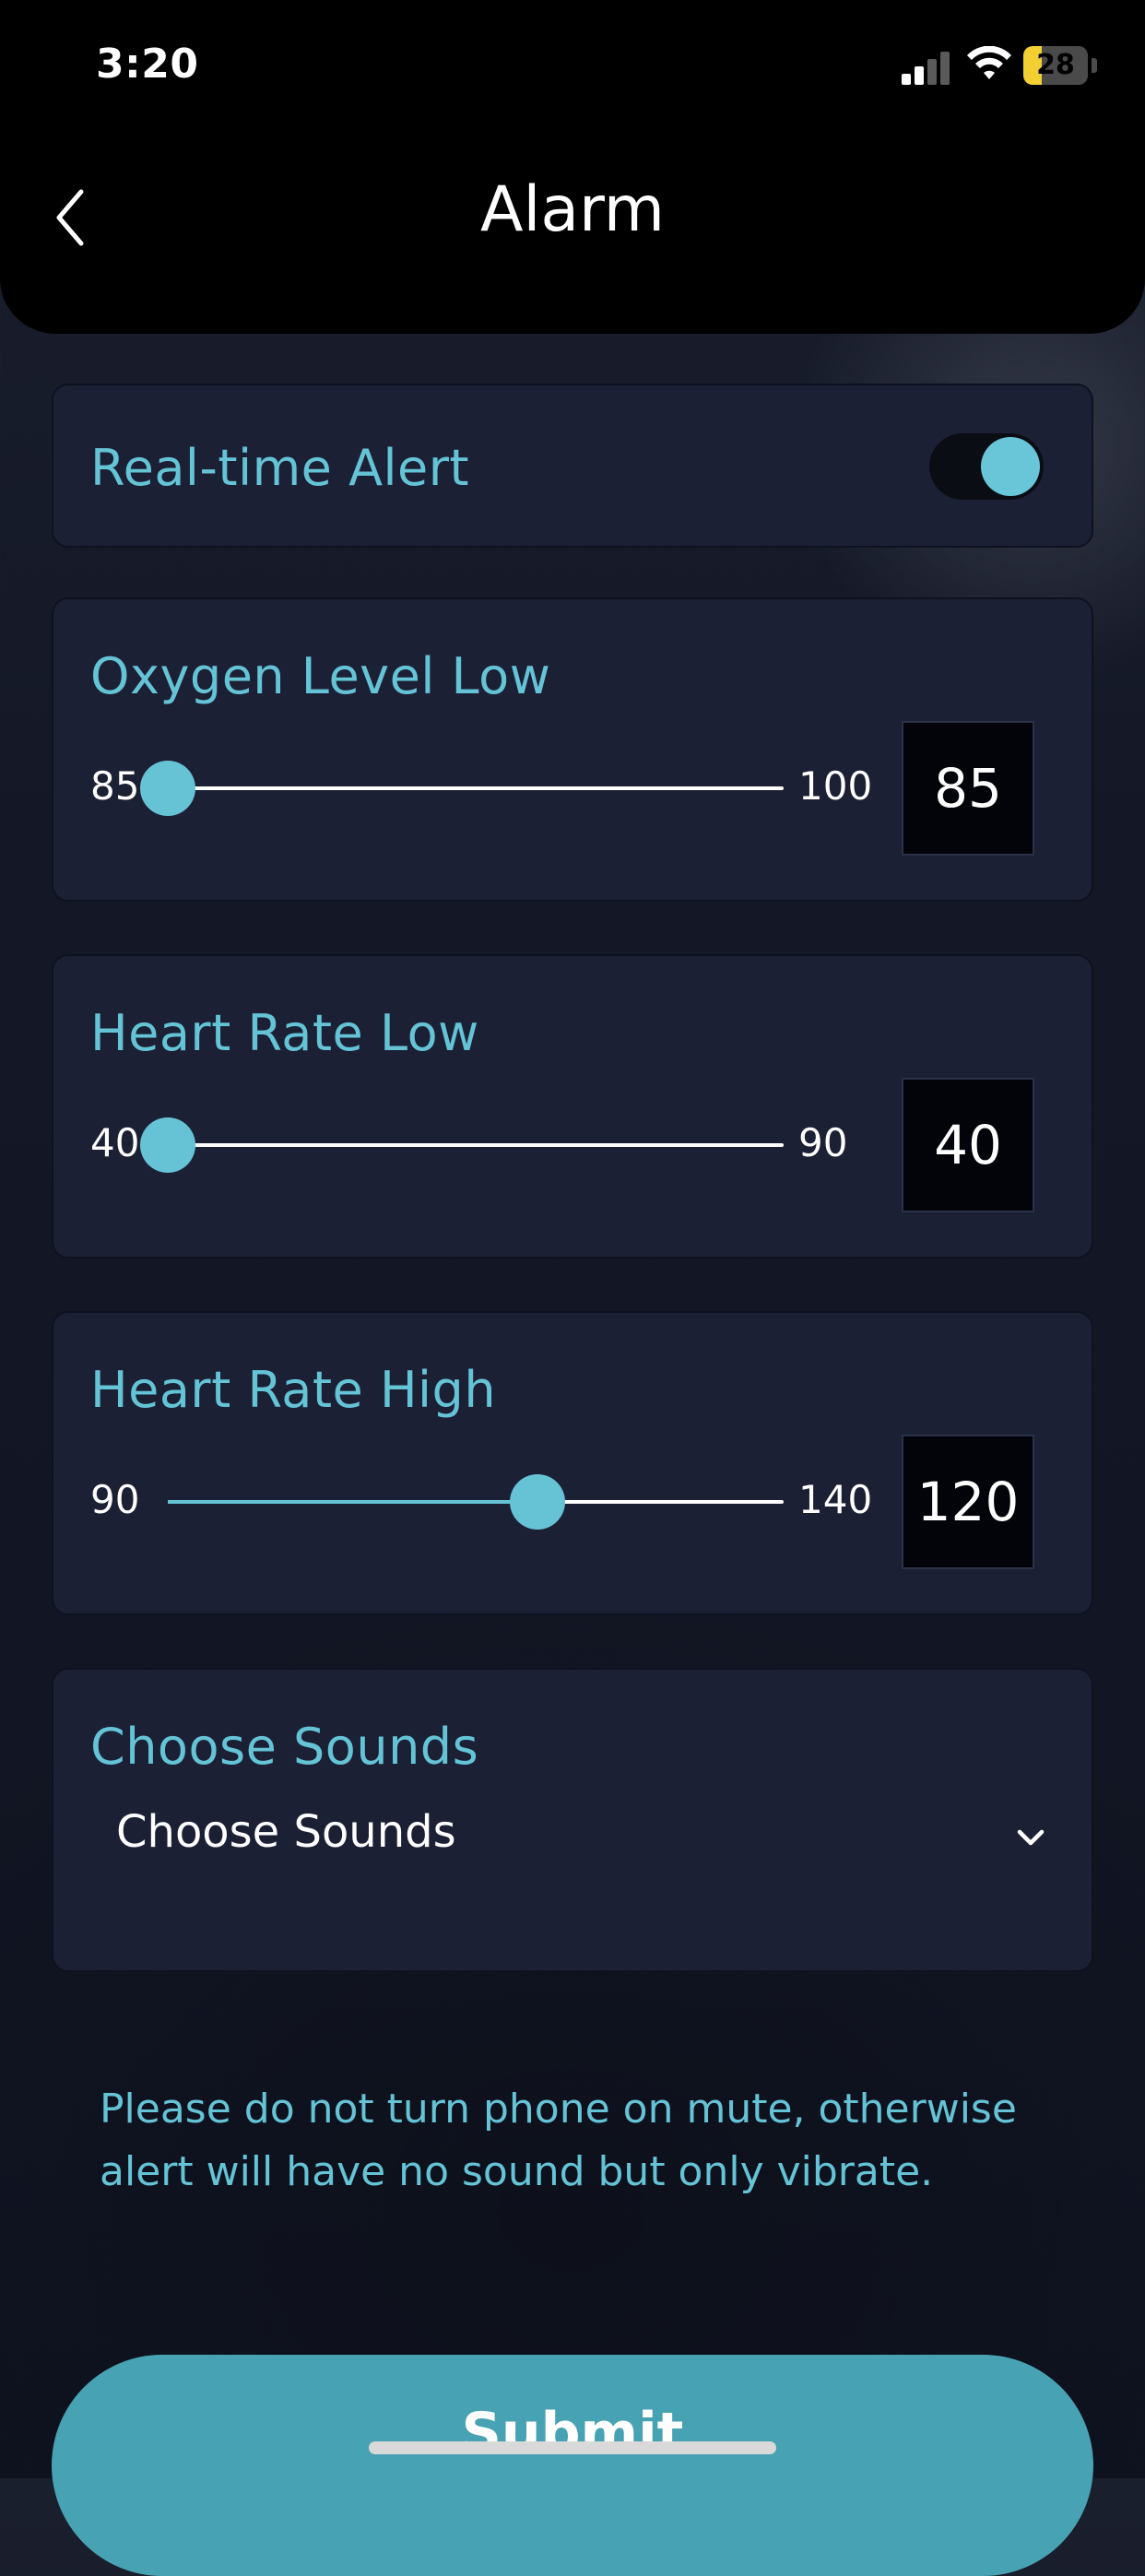 The image size is (1145, 2576). What do you see at coordinates (968, 1502) in the screenshot?
I see `heart-rate-high-value-input: 120` at bounding box center [968, 1502].